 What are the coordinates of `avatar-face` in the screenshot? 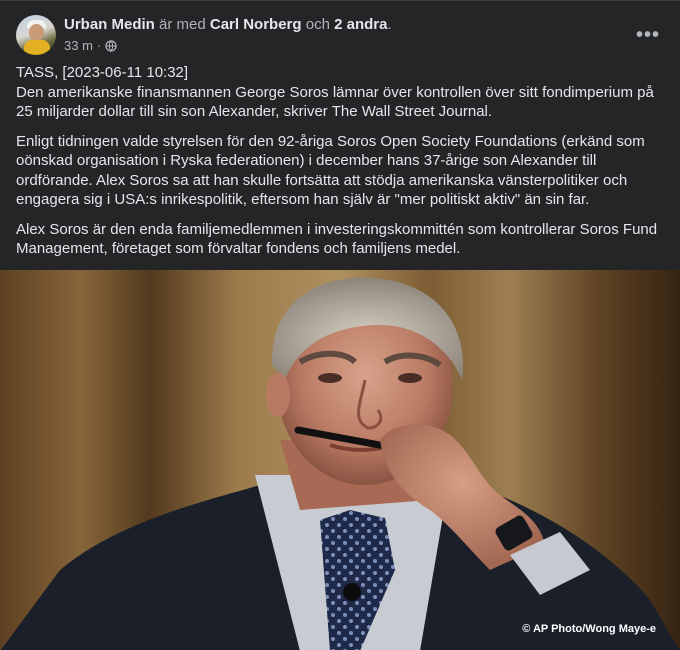 It's located at (36, 32).